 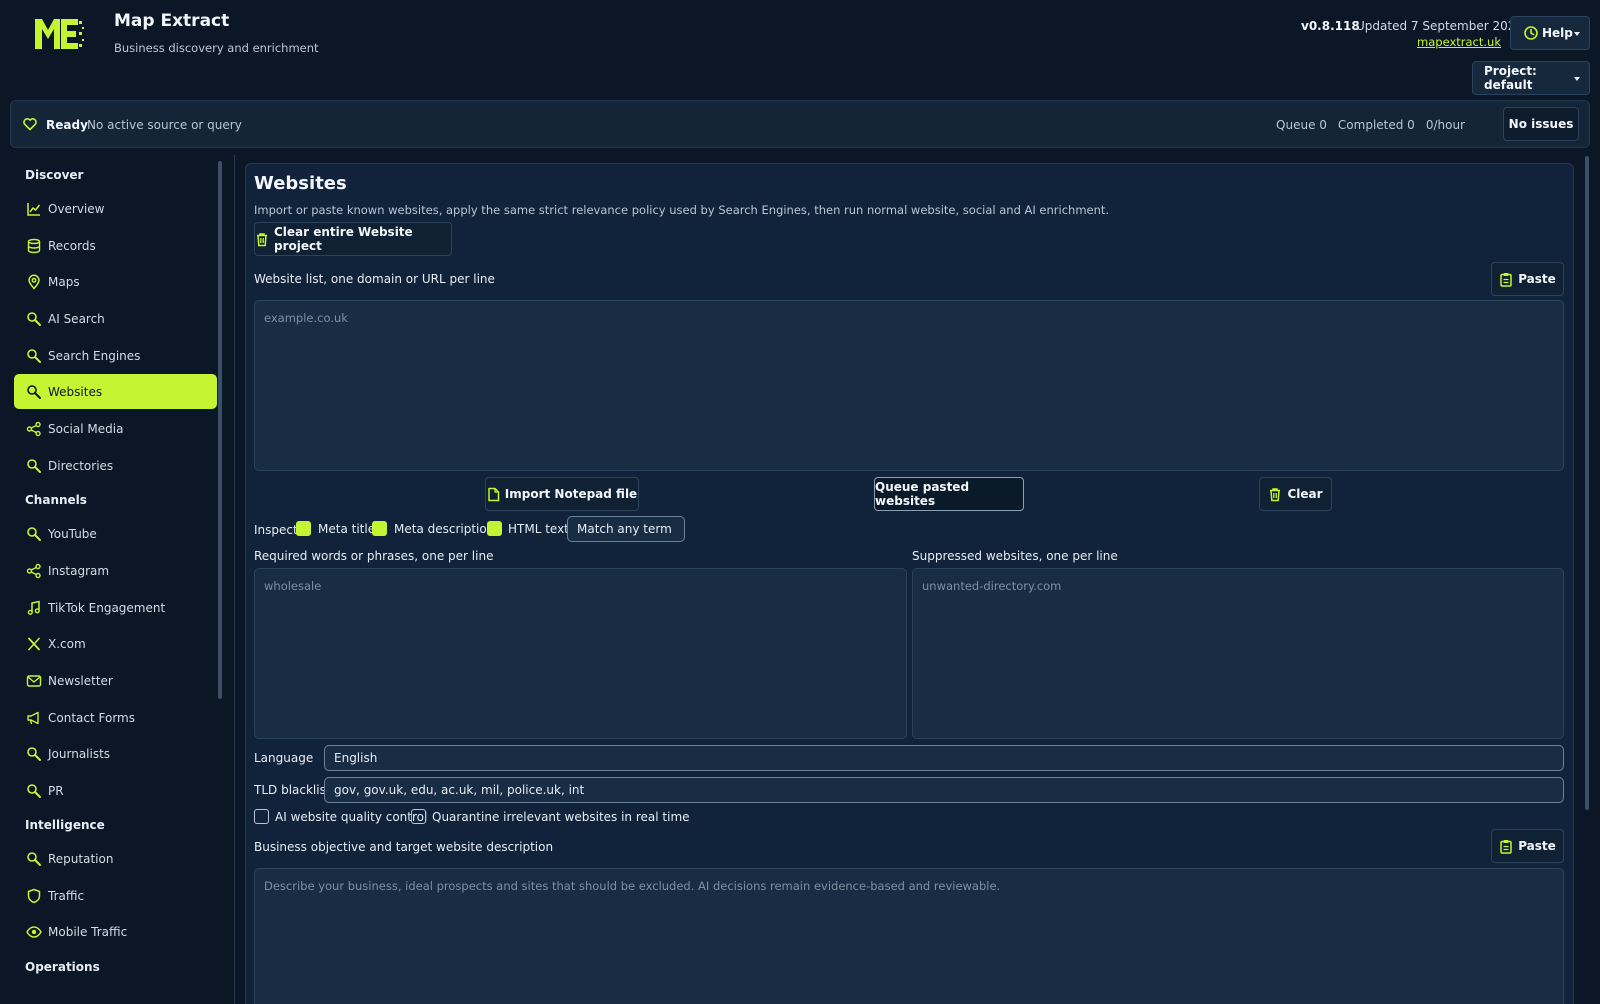 What do you see at coordinates (115, 533) in the screenshot?
I see `sidebar-item-youtube: YouTube` at bounding box center [115, 533].